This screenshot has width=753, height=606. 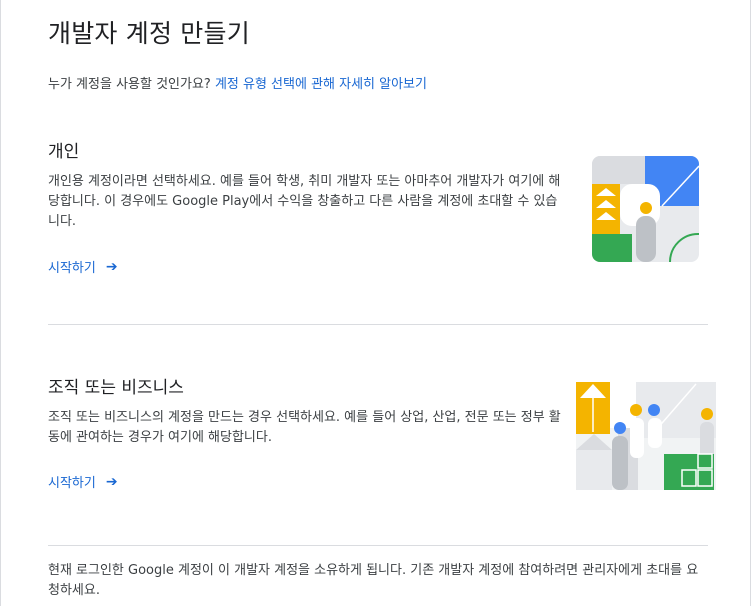 I want to click on organization-start-button: 시작하기 ➔, so click(x=83, y=482).